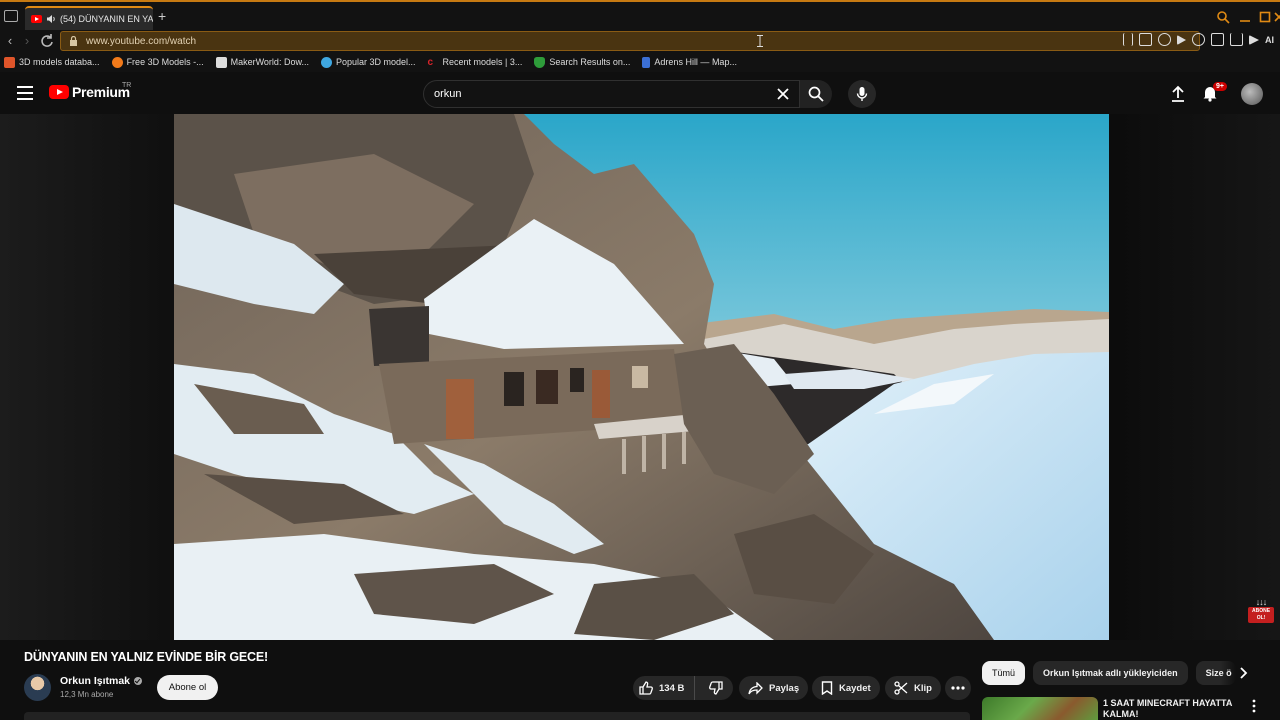 This screenshot has height=720, width=1280. I want to click on send-icon, so click(1254, 39).